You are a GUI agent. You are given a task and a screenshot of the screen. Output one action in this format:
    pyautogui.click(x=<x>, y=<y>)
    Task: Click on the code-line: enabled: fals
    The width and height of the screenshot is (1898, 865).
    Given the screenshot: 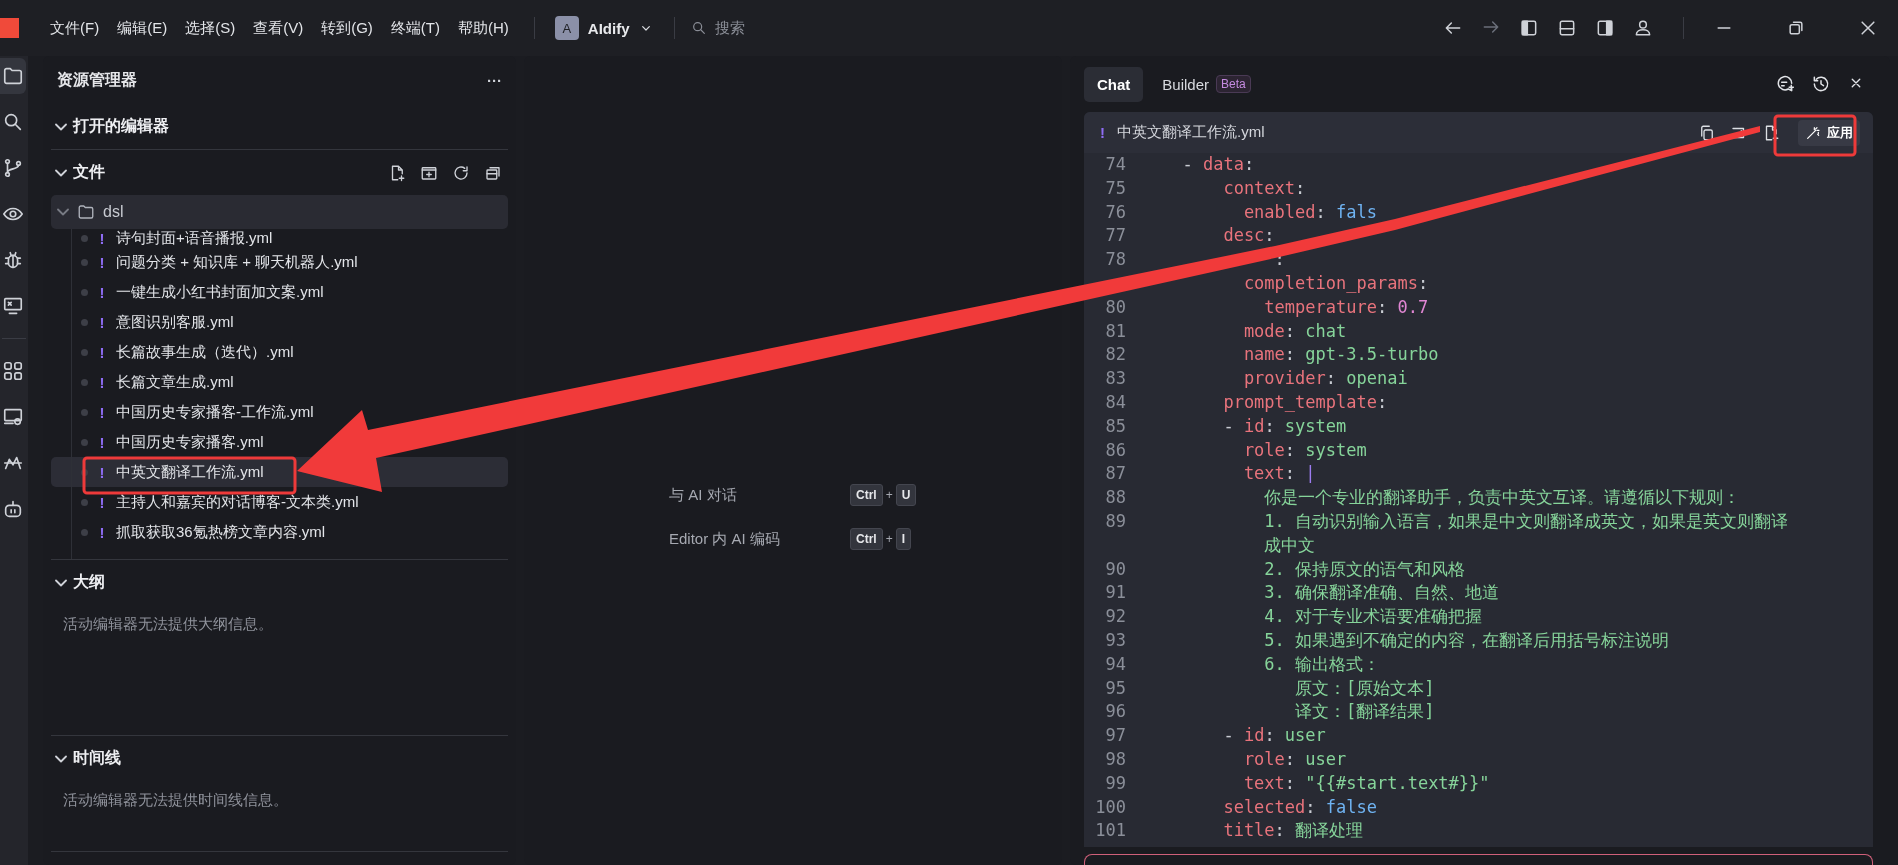 What is the action you would take?
    pyautogui.click(x=1309, y=212)
    